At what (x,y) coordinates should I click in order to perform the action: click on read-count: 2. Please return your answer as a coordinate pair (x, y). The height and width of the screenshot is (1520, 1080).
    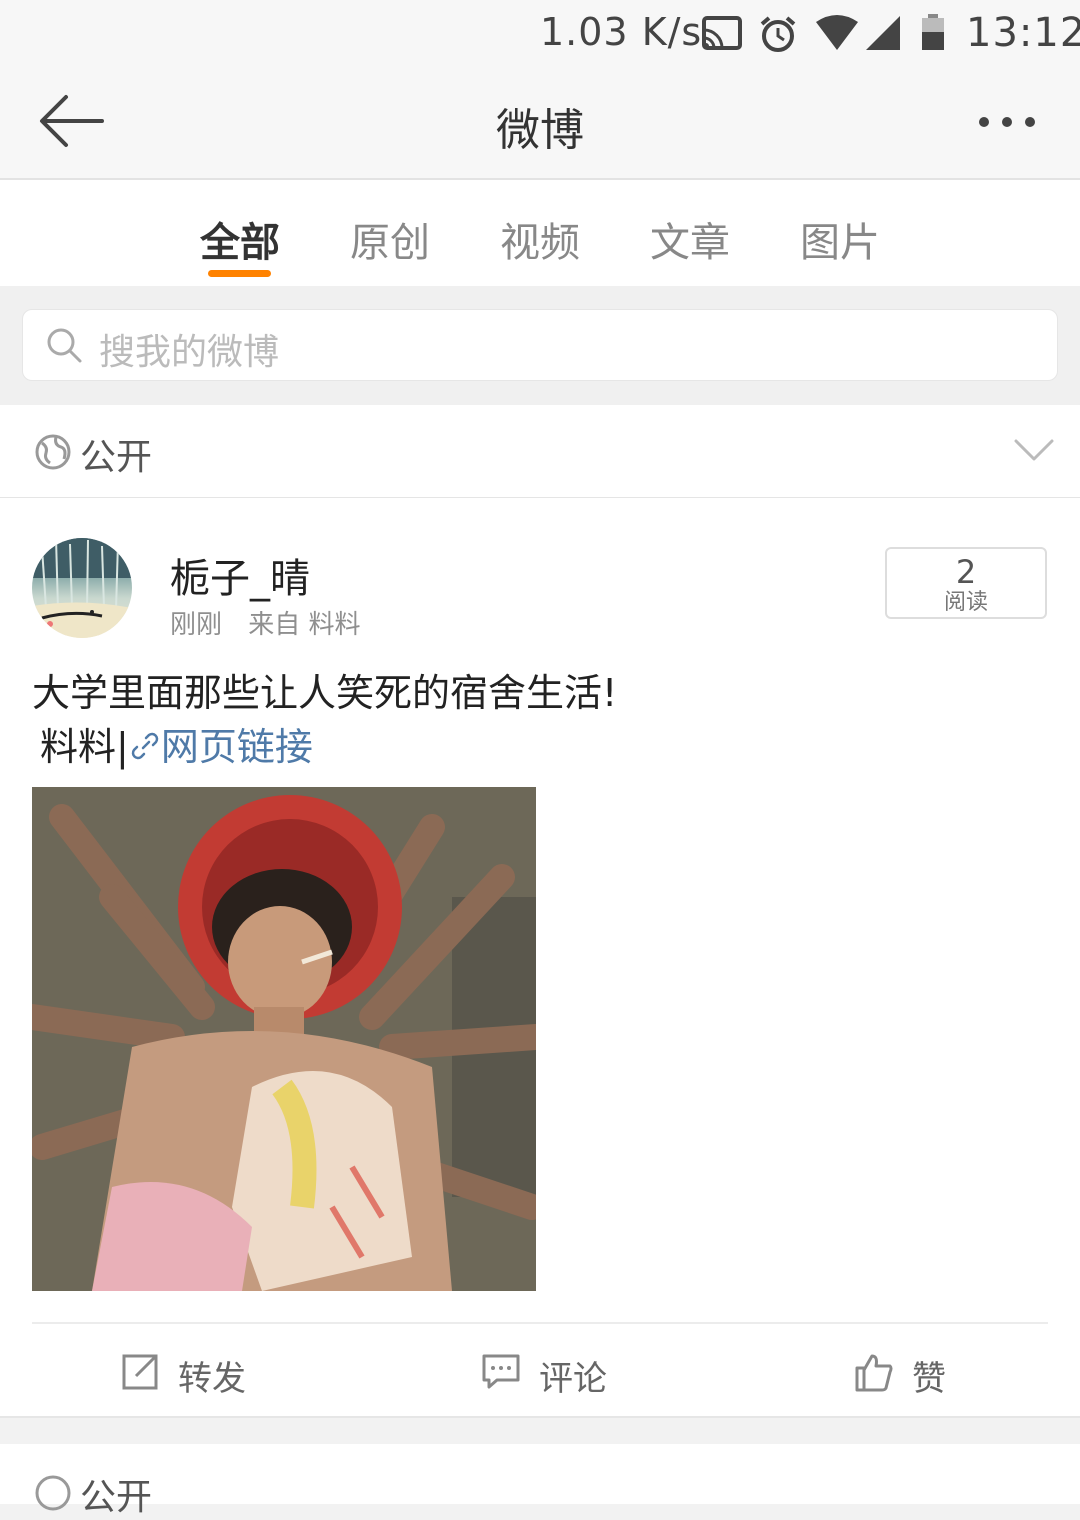
    Looking at the image, I should click on (966, 572).